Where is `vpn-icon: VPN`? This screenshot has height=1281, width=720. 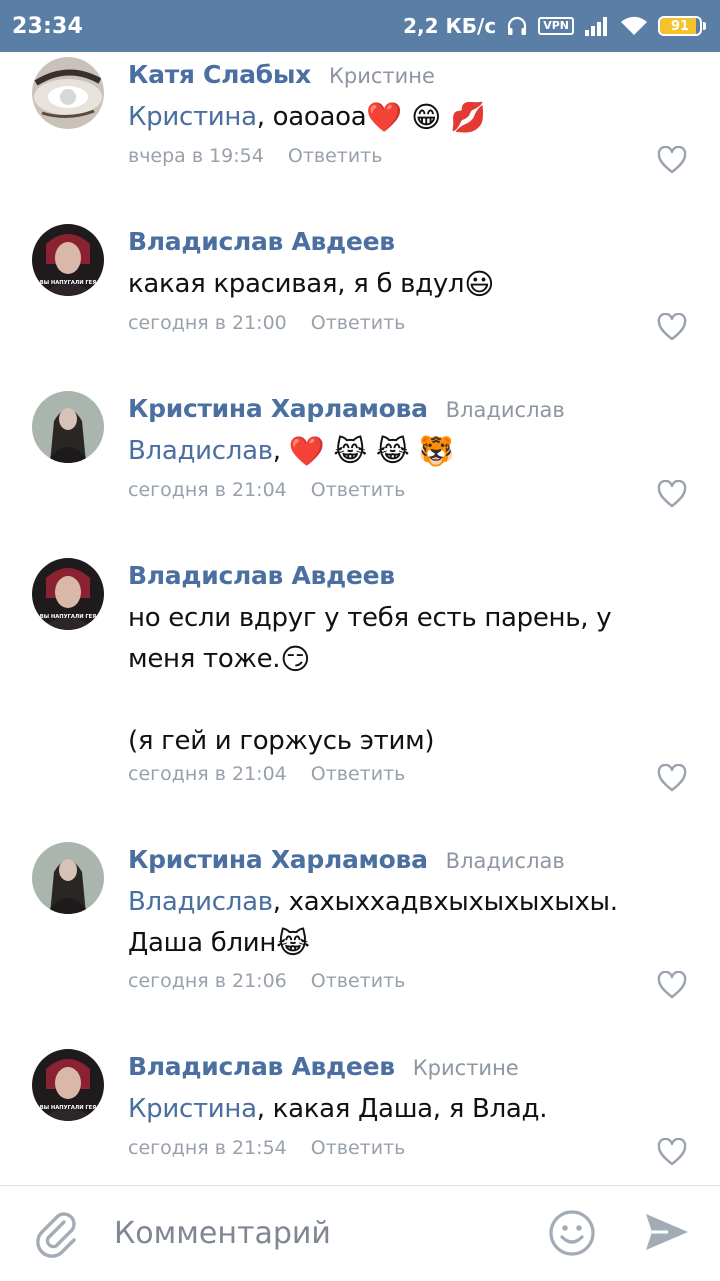 vpn-icon: VPN is located at coordinates (556, 26).